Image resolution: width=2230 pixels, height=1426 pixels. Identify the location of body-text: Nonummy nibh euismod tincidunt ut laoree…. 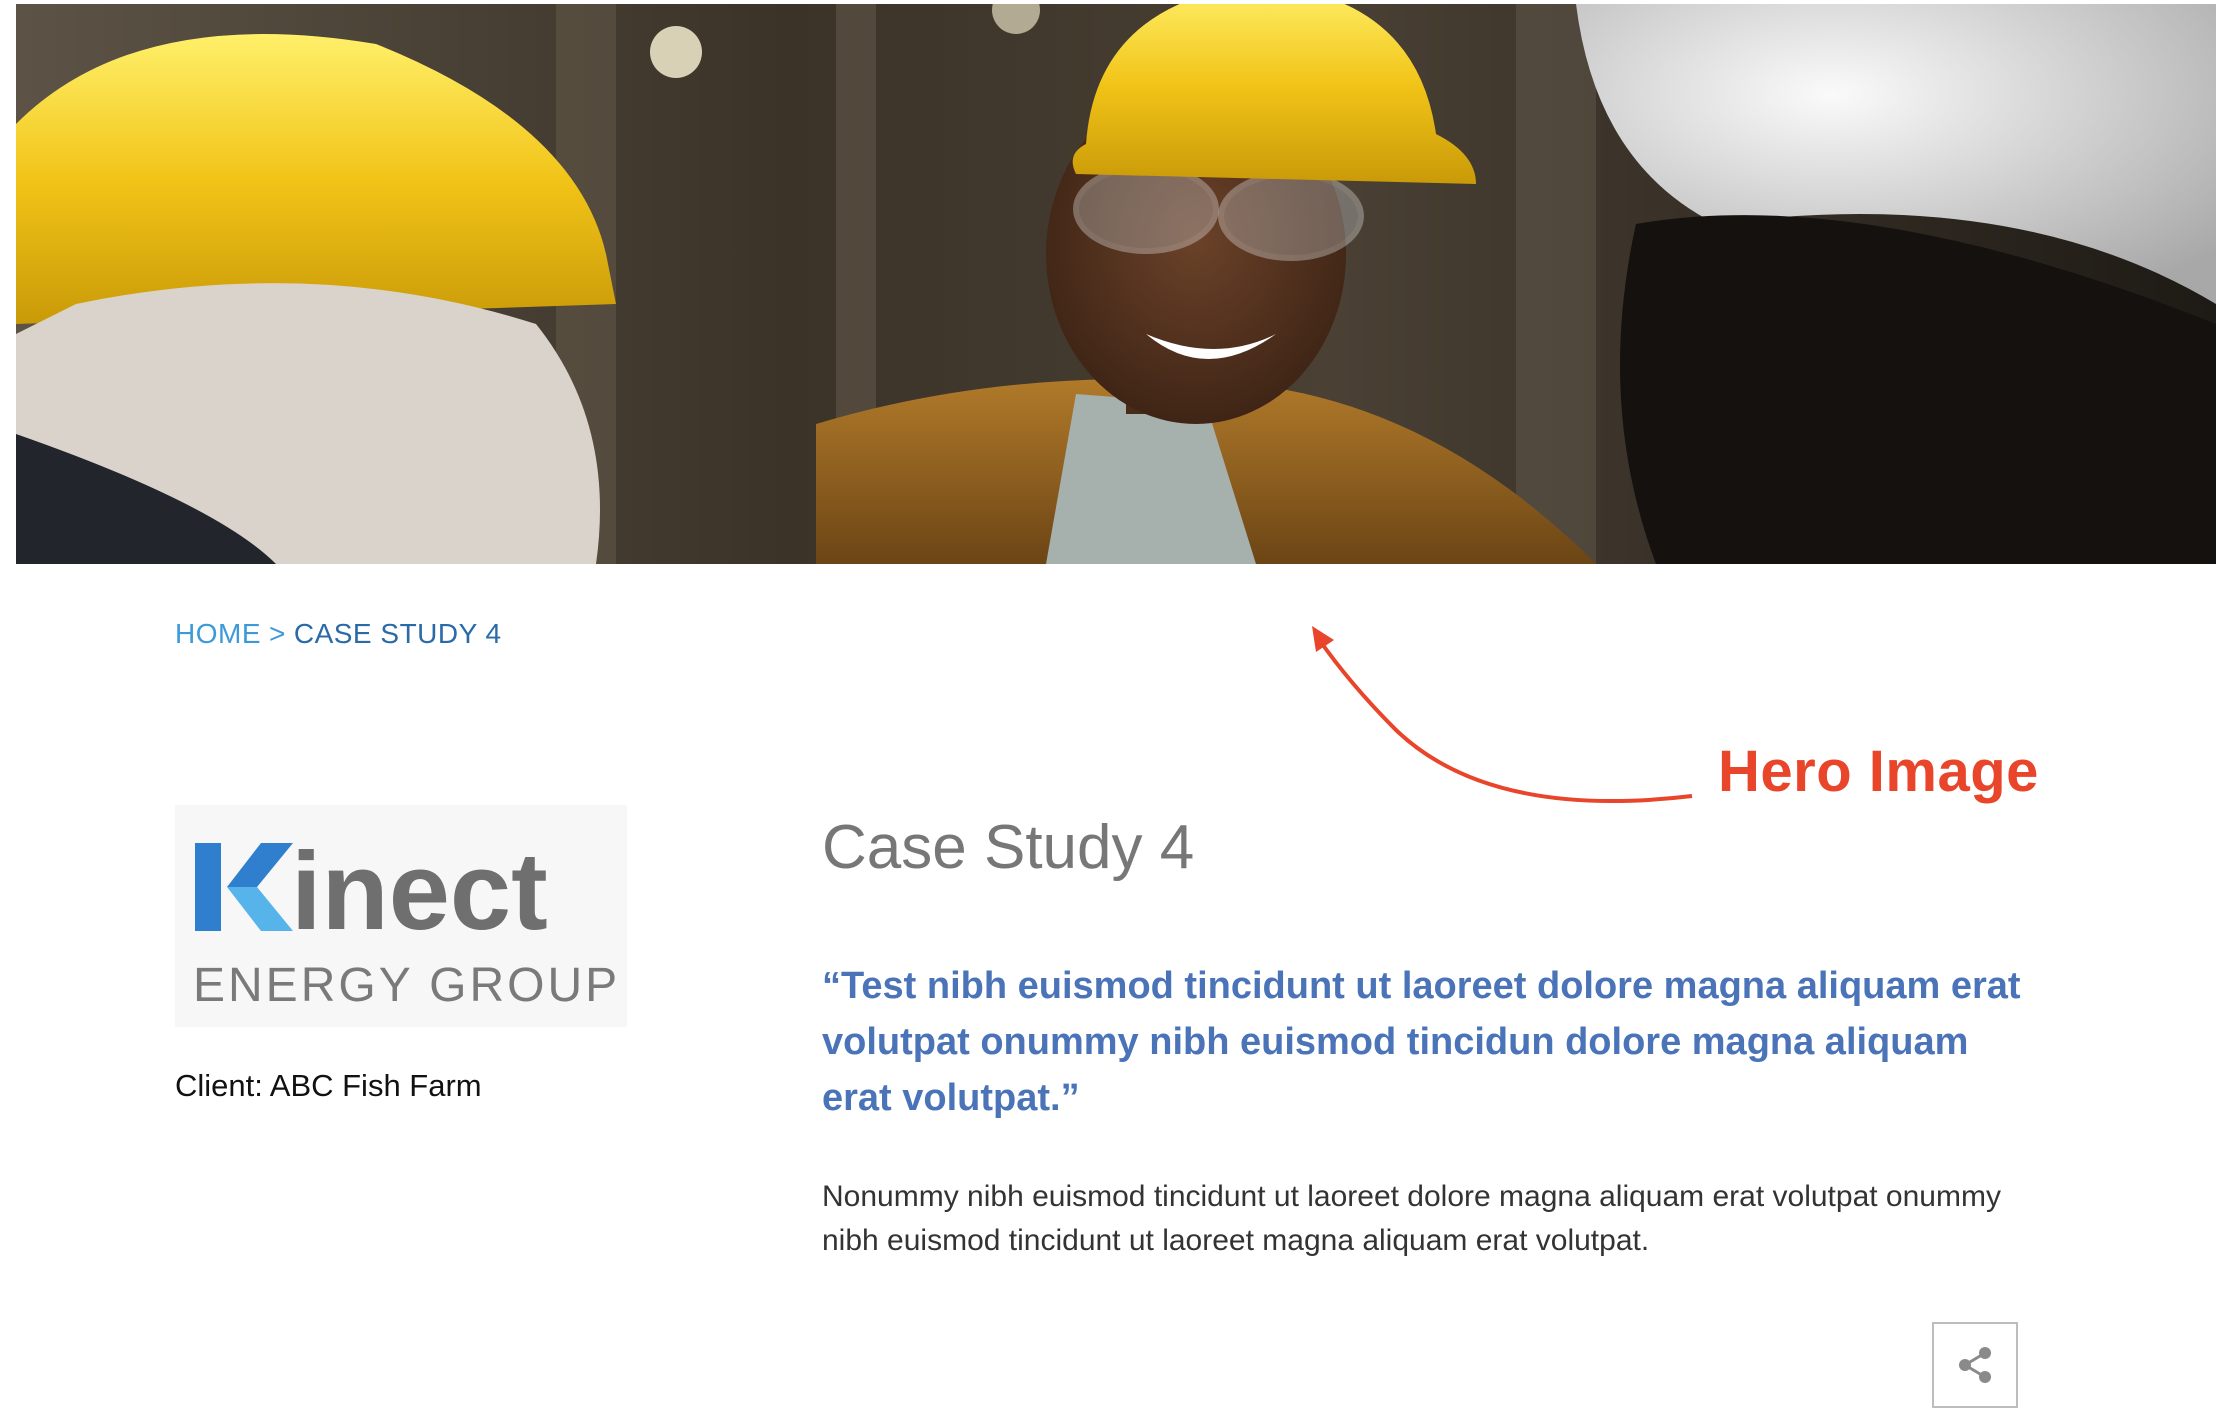
(1411, 1218).